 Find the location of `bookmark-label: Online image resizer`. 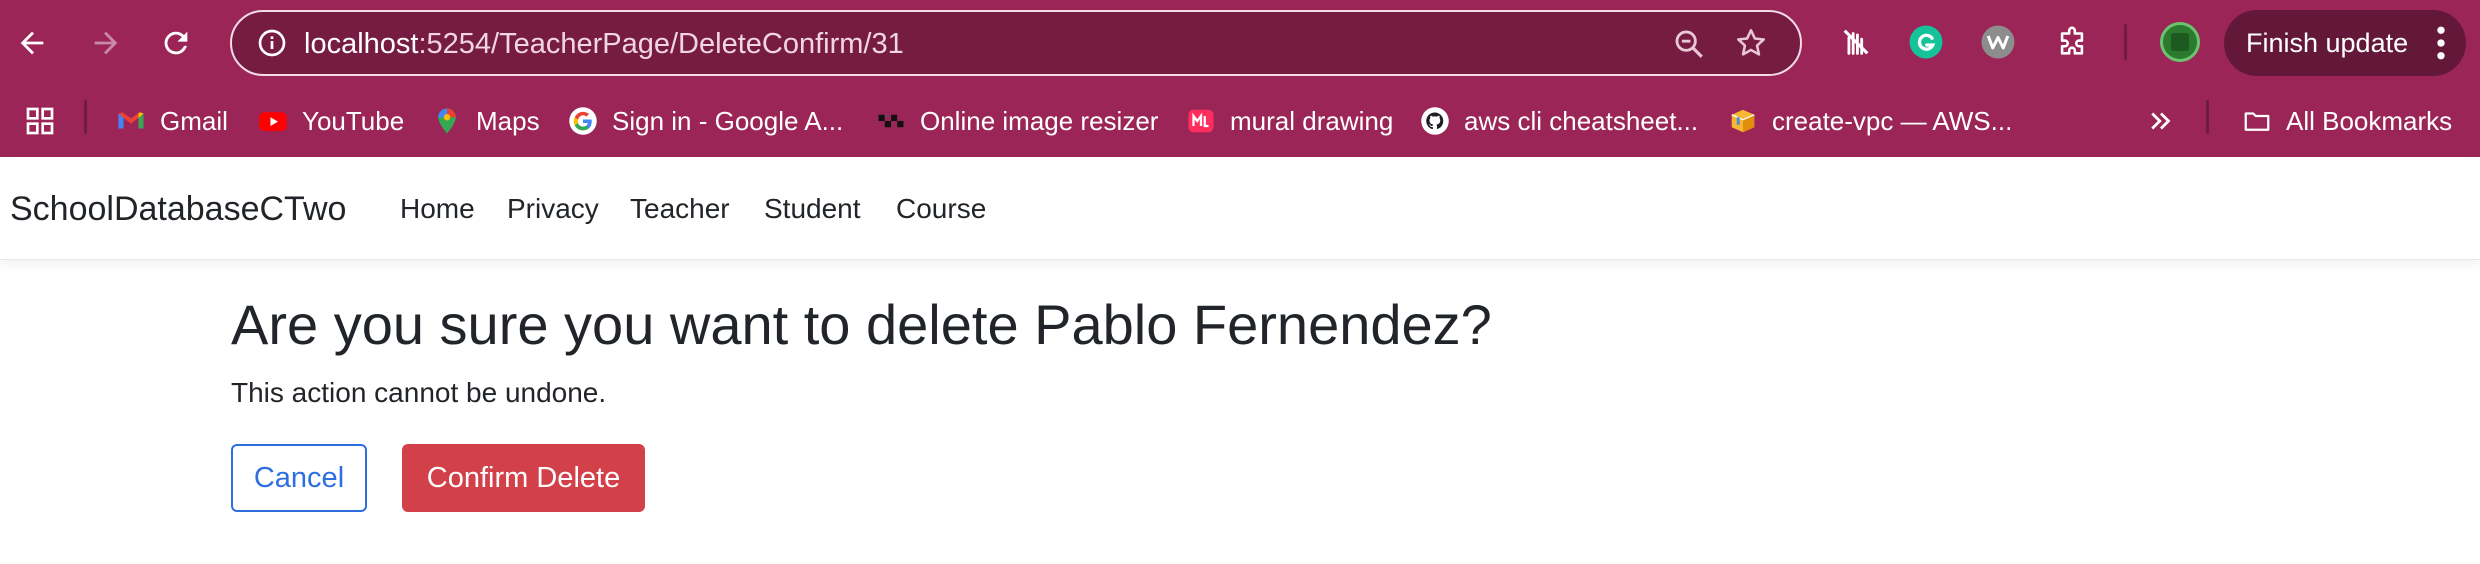

bookmark-label: Online image resizer is located at coordinates (1039, 121).